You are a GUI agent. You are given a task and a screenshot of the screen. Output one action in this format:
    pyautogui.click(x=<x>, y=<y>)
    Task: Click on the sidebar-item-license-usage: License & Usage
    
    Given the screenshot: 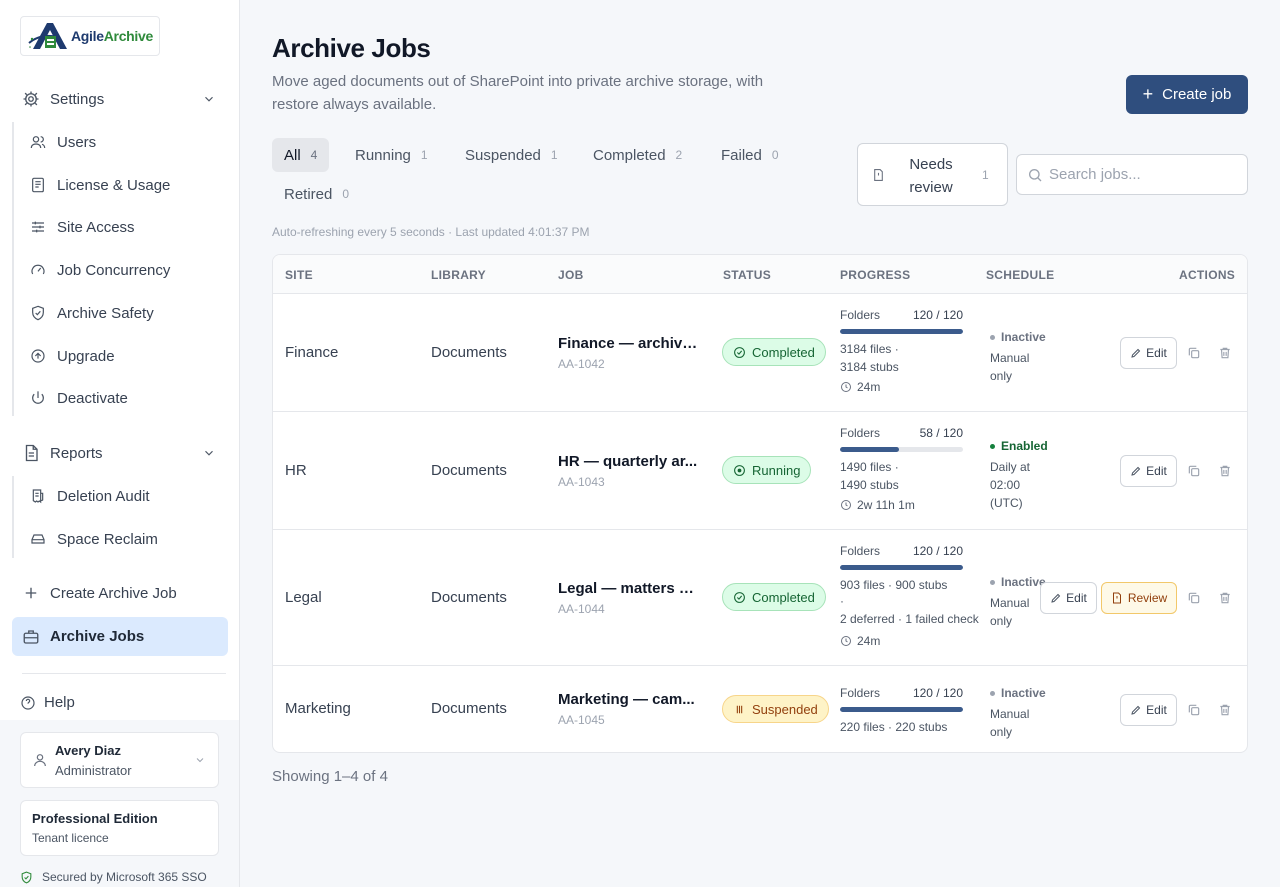 What is the action you would take?
    pyautogui.click(x=100, y=185)
    